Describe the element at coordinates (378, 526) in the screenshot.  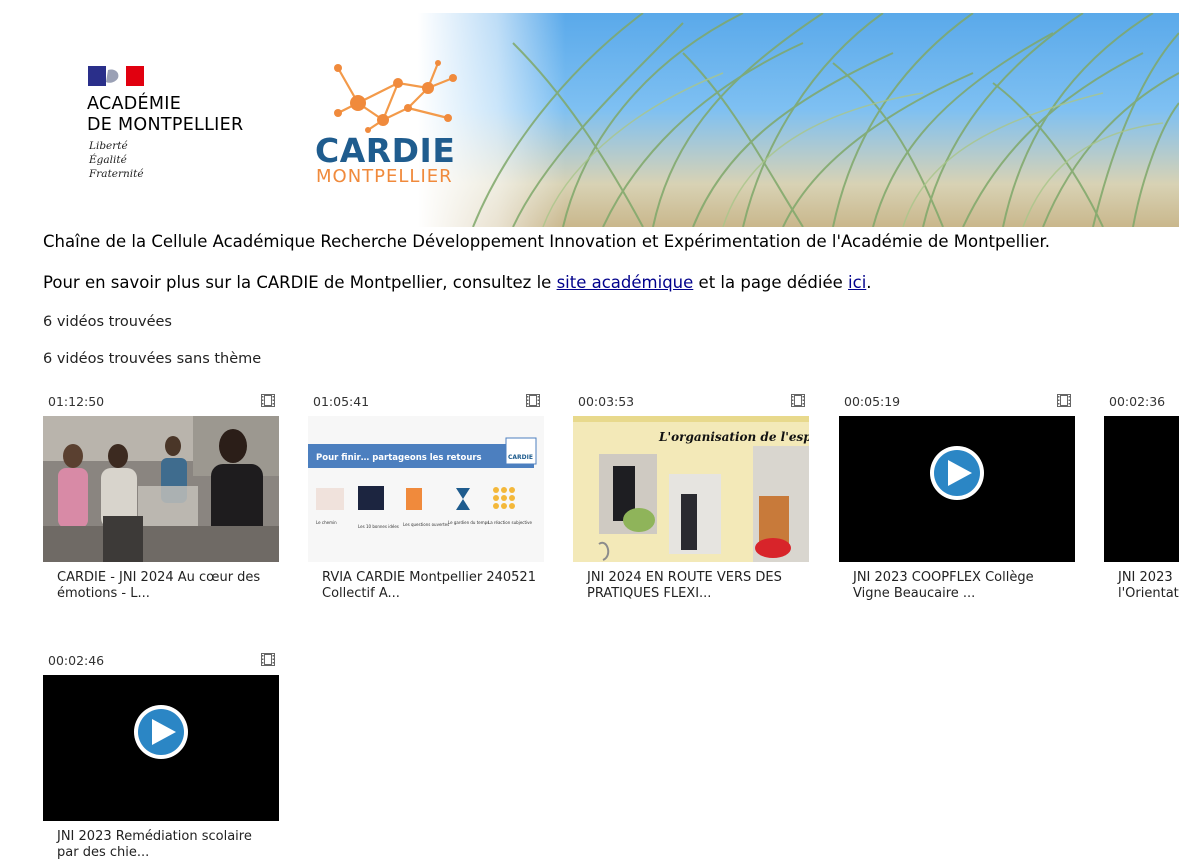
I see `slide-label-2: Les 10 bonnes idées` at that location.